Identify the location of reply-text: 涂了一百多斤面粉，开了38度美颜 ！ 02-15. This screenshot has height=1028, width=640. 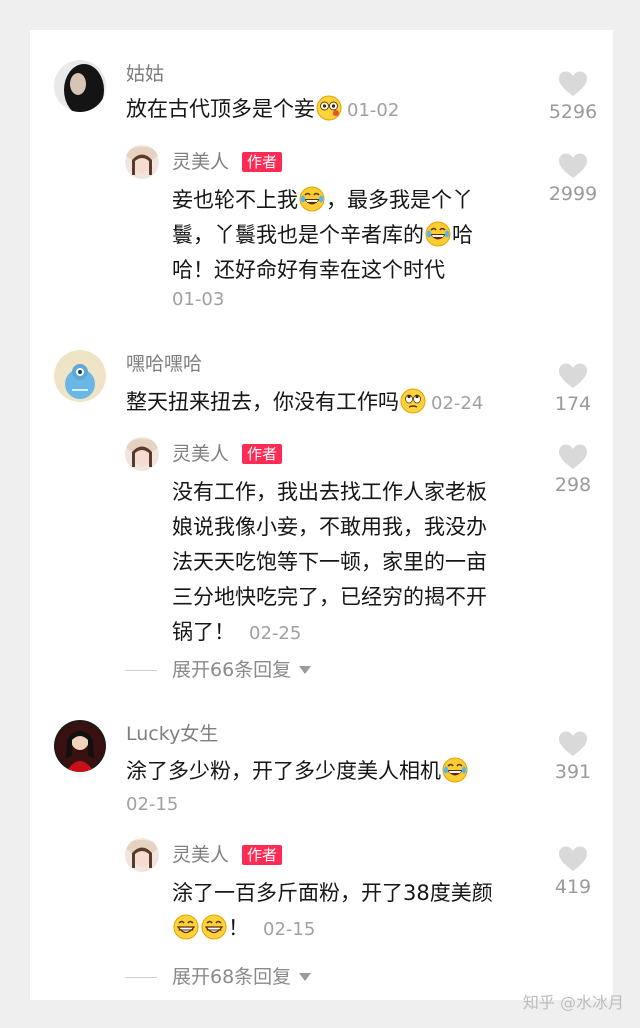
(332, 911).